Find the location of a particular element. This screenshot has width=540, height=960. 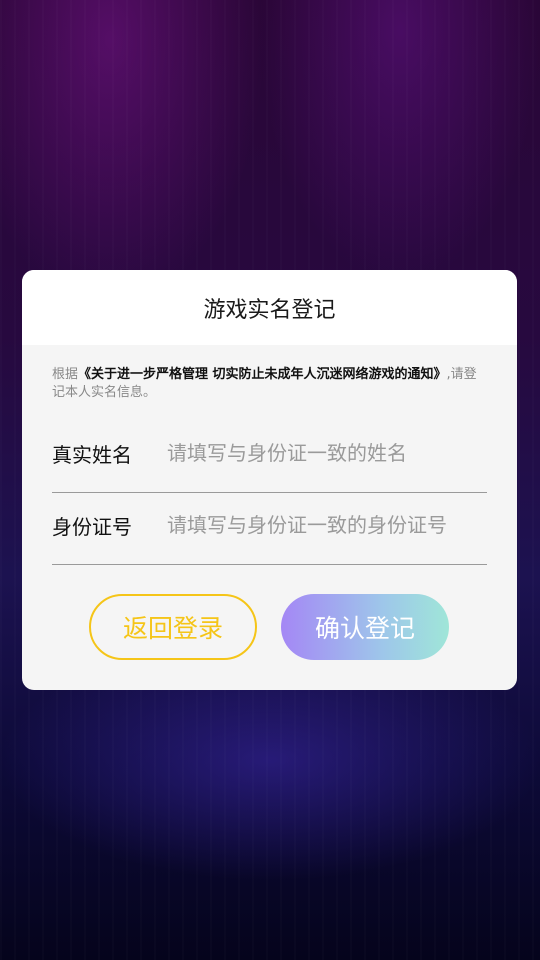

name-input is located at coordinates (327, 453).